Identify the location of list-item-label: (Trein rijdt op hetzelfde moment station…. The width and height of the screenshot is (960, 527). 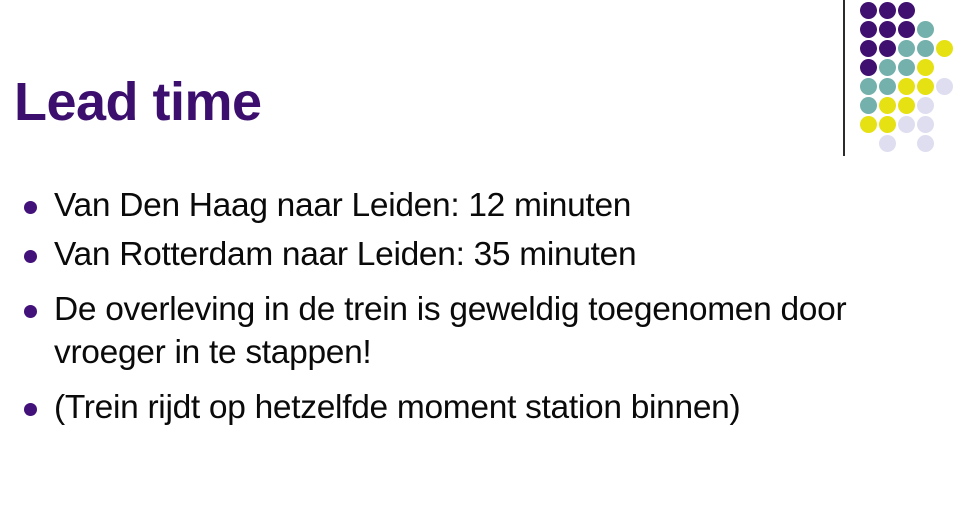
(397, 407).